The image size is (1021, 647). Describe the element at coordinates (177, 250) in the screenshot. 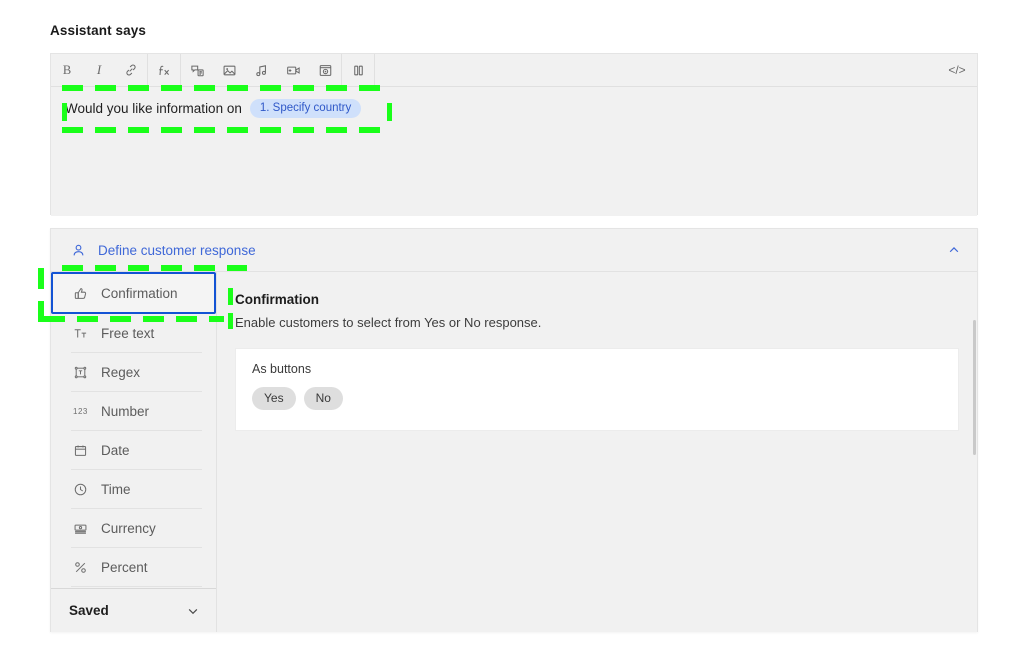

I see `define-customer-response-title: Define customer response` at that location.